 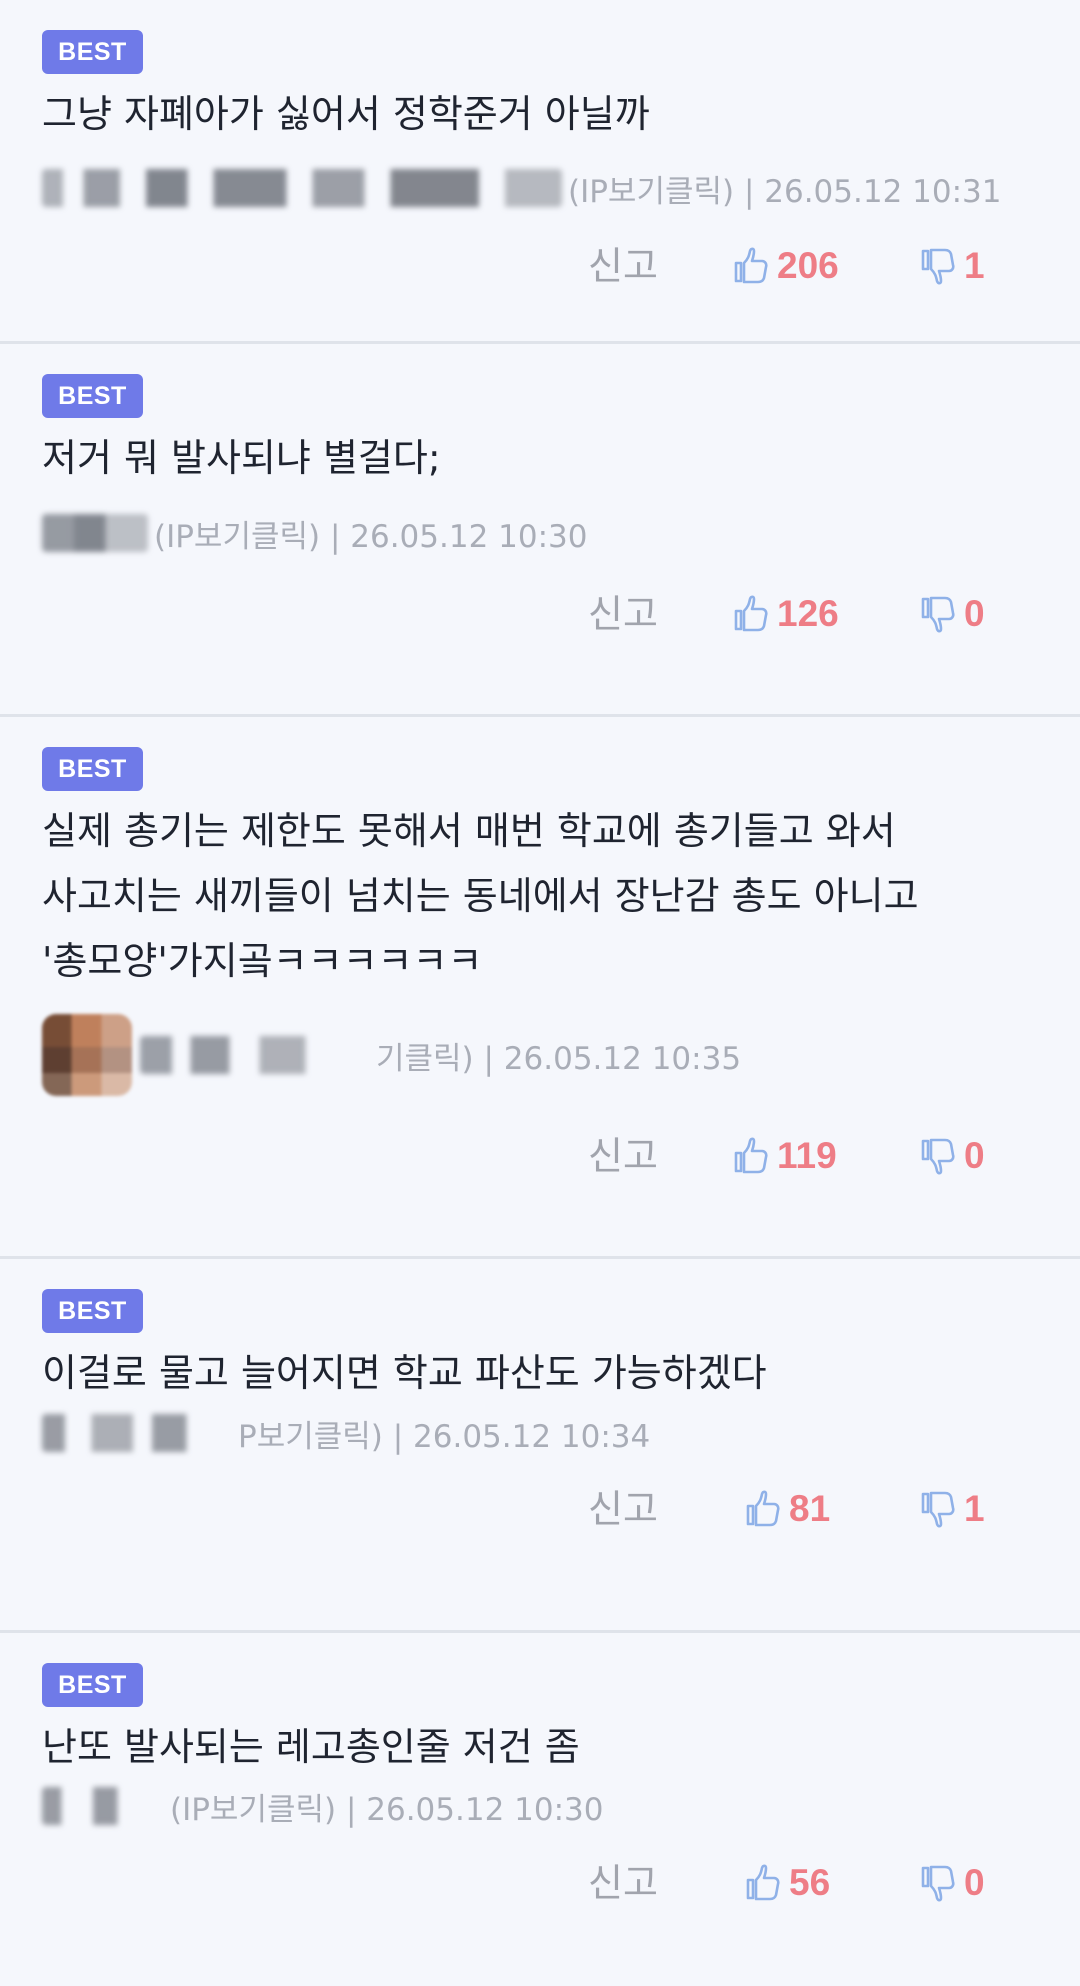 What do you see at coordinates (807, 1155) in the screenshot?
I see `like-count: 119` at bounding box center [807, 1155].